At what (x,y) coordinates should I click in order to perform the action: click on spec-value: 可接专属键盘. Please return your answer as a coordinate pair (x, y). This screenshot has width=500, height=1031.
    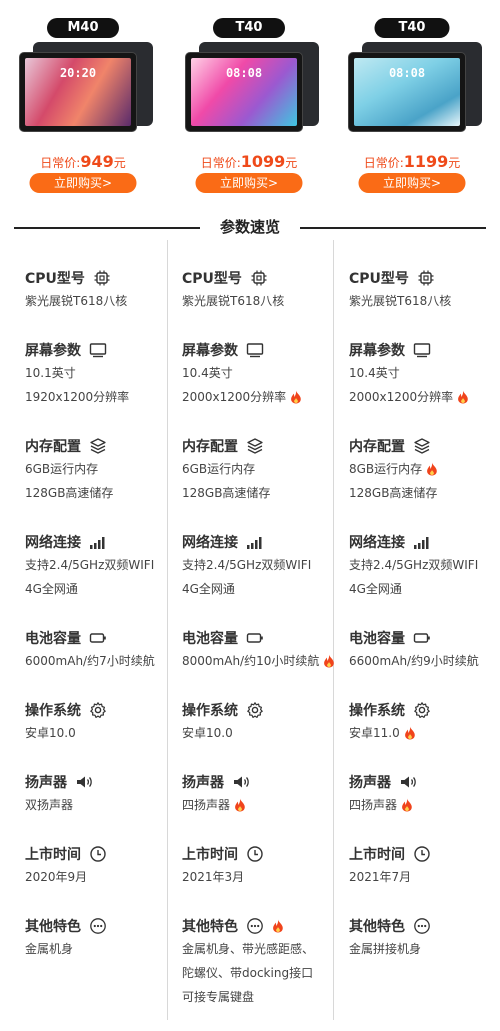
    Looking at the image, I should click on (218, 997).